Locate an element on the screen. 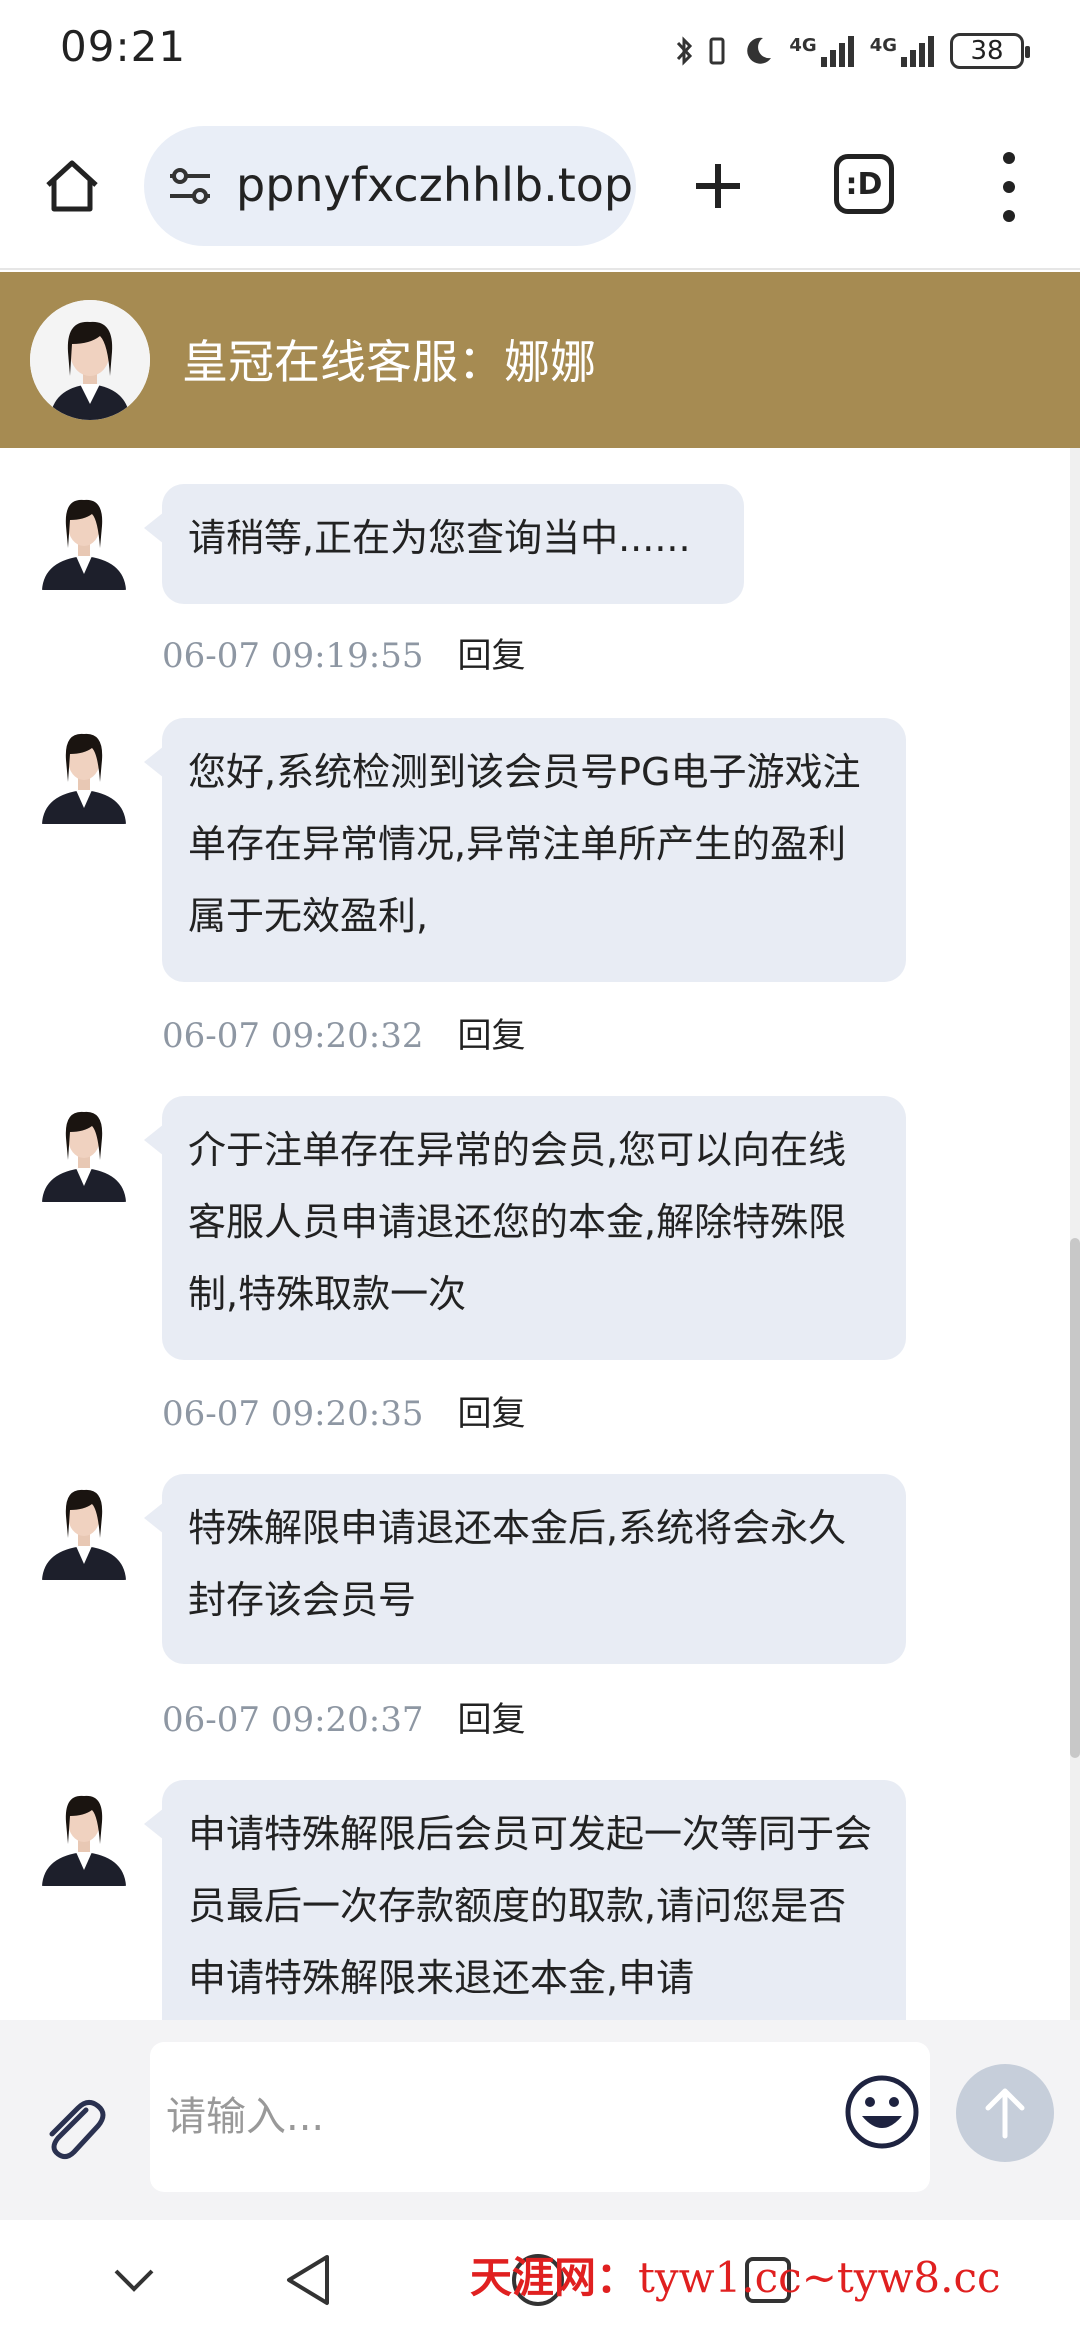  moon-icon is located at coordinates (759, 50).